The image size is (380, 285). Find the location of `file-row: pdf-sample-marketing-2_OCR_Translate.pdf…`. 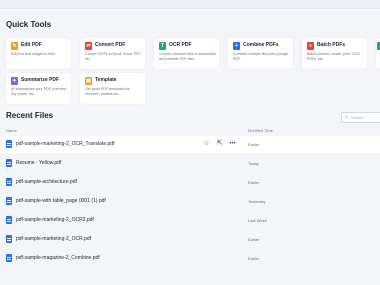

file-row: pdf-sample-marketing-2_OCR_Translate.pdf… is located at coordinates (190, 144).